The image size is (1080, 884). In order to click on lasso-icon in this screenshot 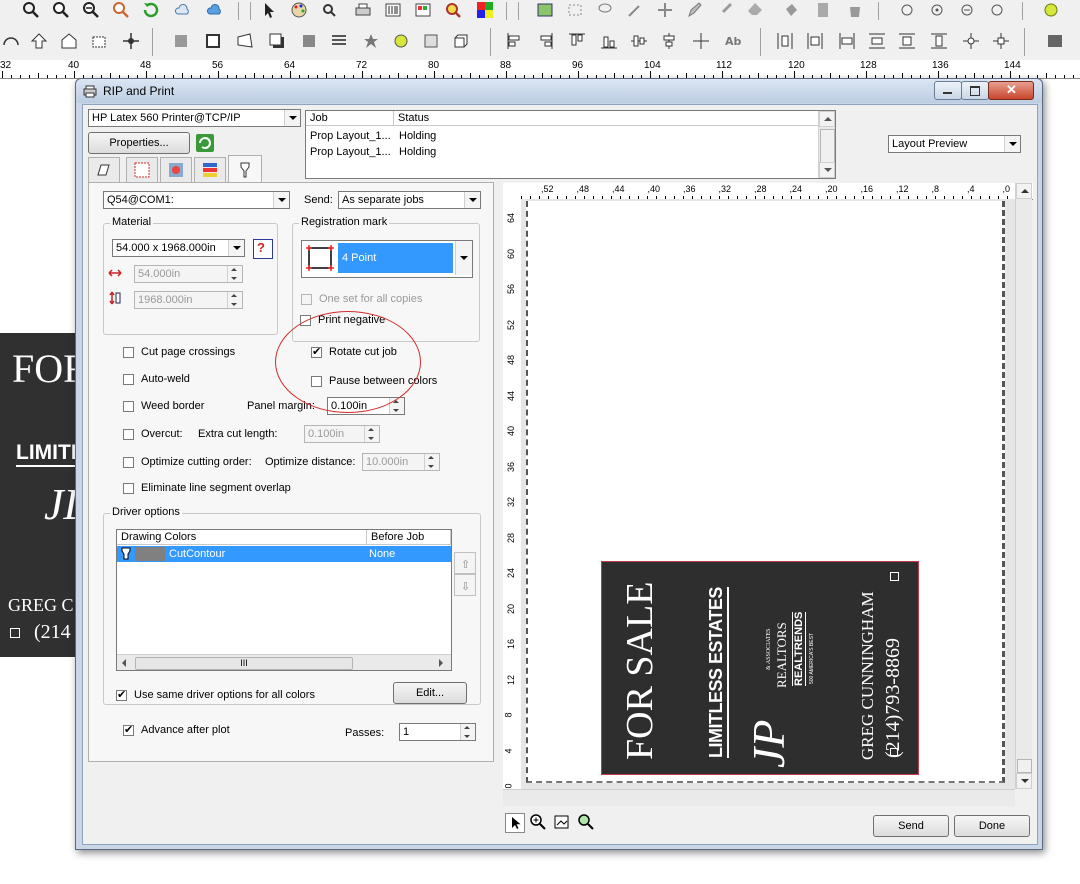, I will do `click(605, 10)`.